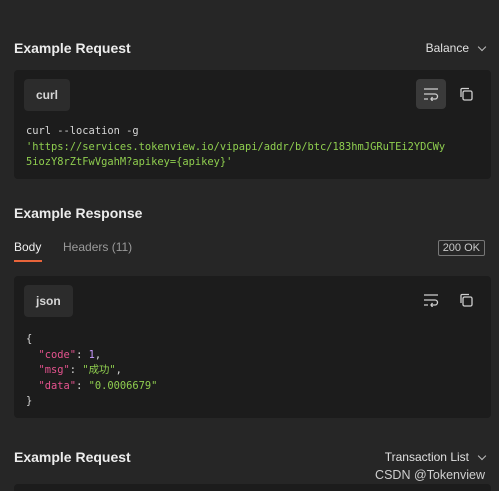  What do you see at coordinates (99, 370) in the screenshot?
I see `json-value: "成功"` at bounding box center [99, 370].